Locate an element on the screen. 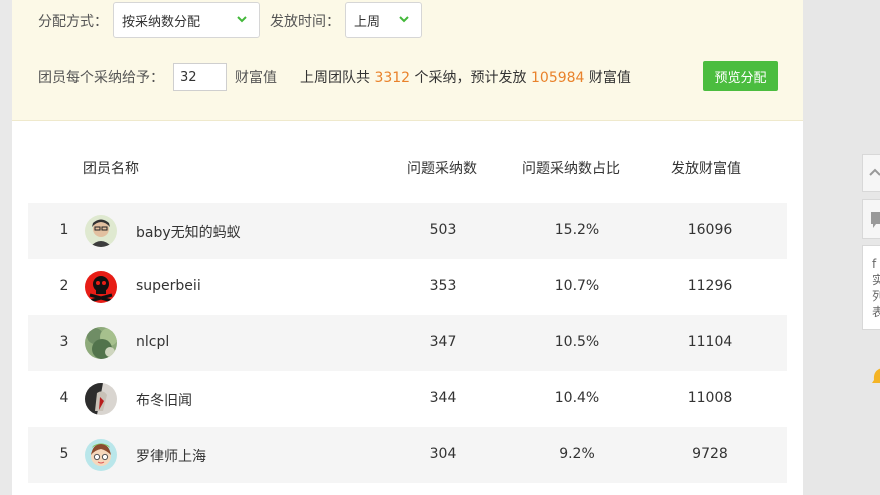 The width and height of the screenshot is (880, 495). member-name-link: 布冬旧闻 is located at coordinates (164, 400).